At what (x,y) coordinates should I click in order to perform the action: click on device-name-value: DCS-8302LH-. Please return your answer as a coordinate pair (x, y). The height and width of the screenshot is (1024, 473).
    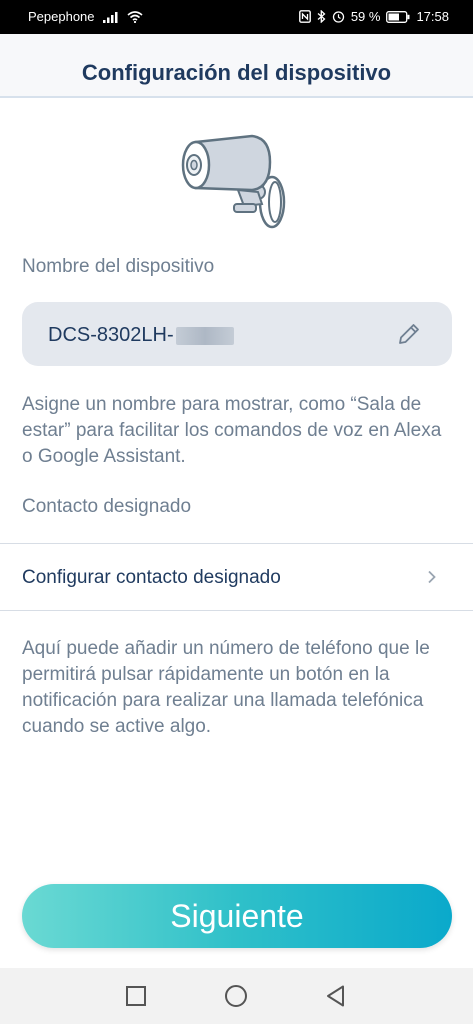
    Looking at the image, I should click on (111, 335).